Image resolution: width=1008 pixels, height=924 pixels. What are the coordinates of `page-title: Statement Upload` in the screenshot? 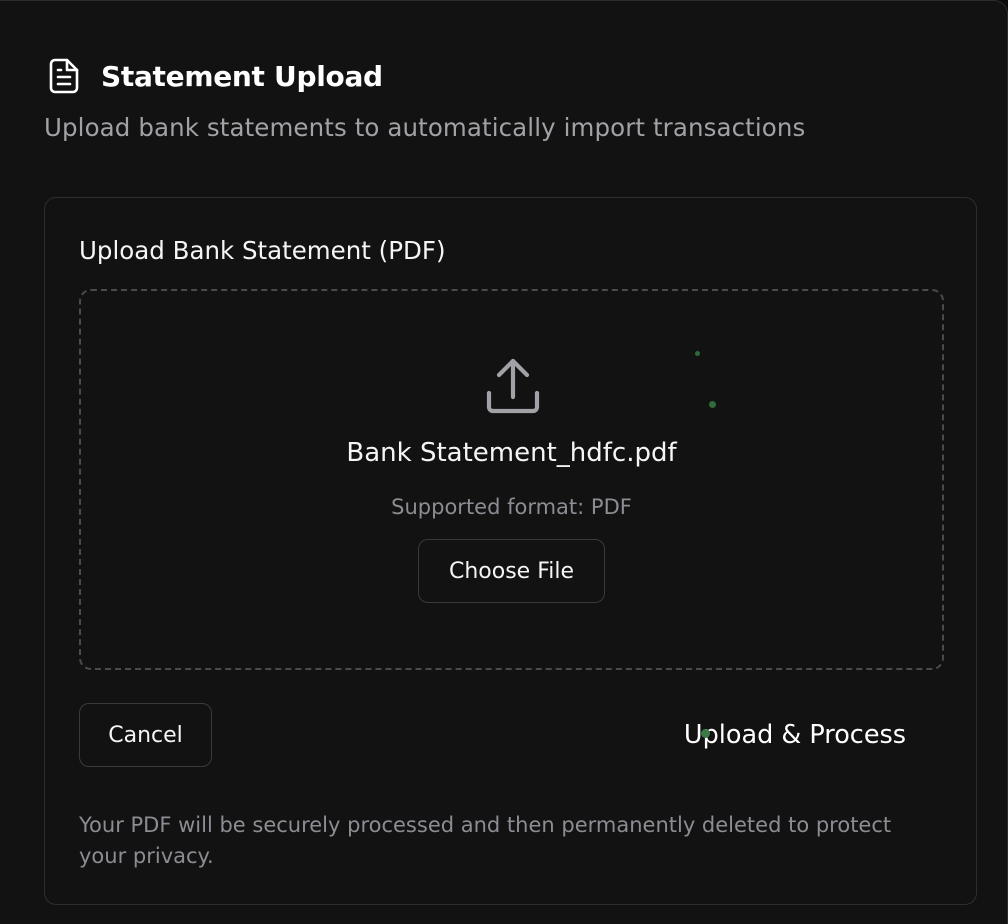 It's located at (242, 76).